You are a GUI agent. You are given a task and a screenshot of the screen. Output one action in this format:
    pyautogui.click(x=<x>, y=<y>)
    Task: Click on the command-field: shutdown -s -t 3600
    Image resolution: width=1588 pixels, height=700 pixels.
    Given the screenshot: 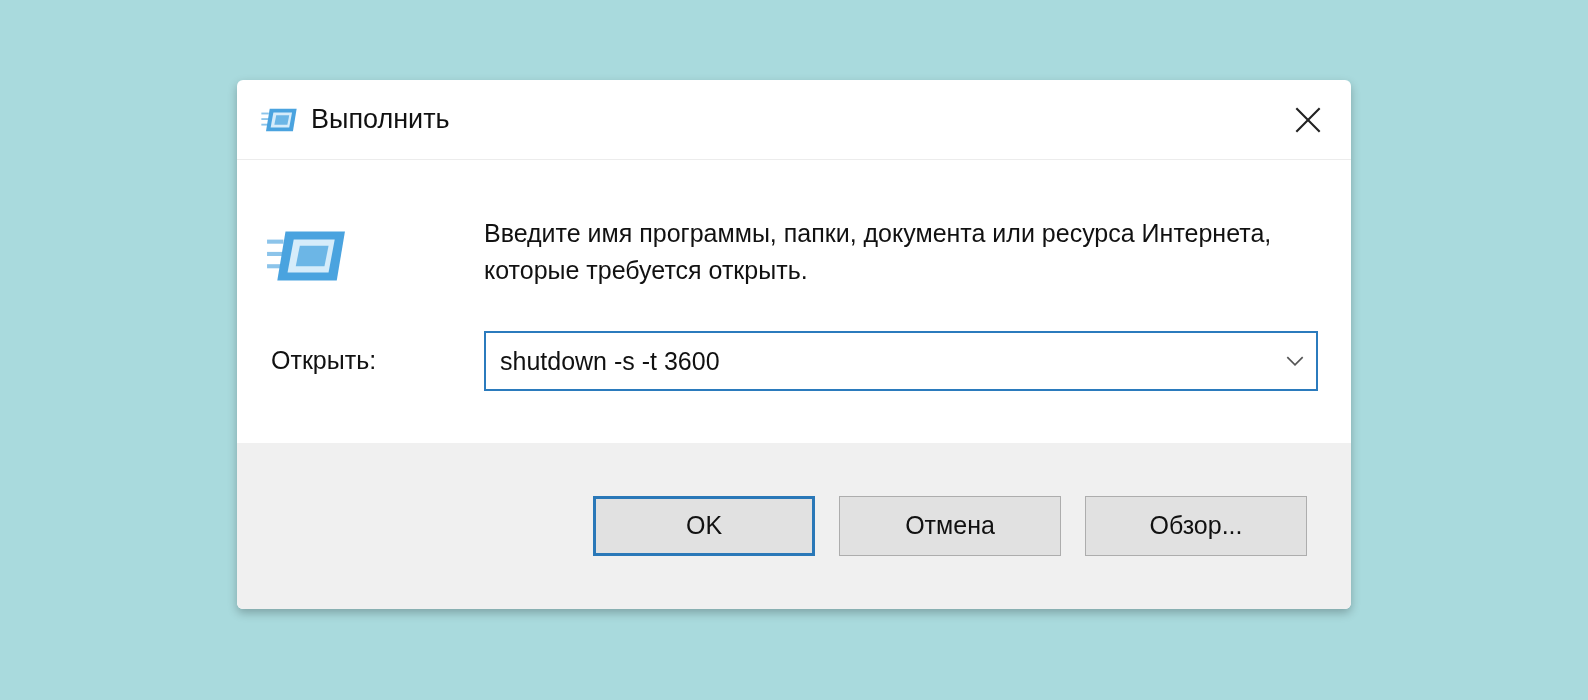 What is the action you would take?
    pyautogui.click(x=901, y=361)
    